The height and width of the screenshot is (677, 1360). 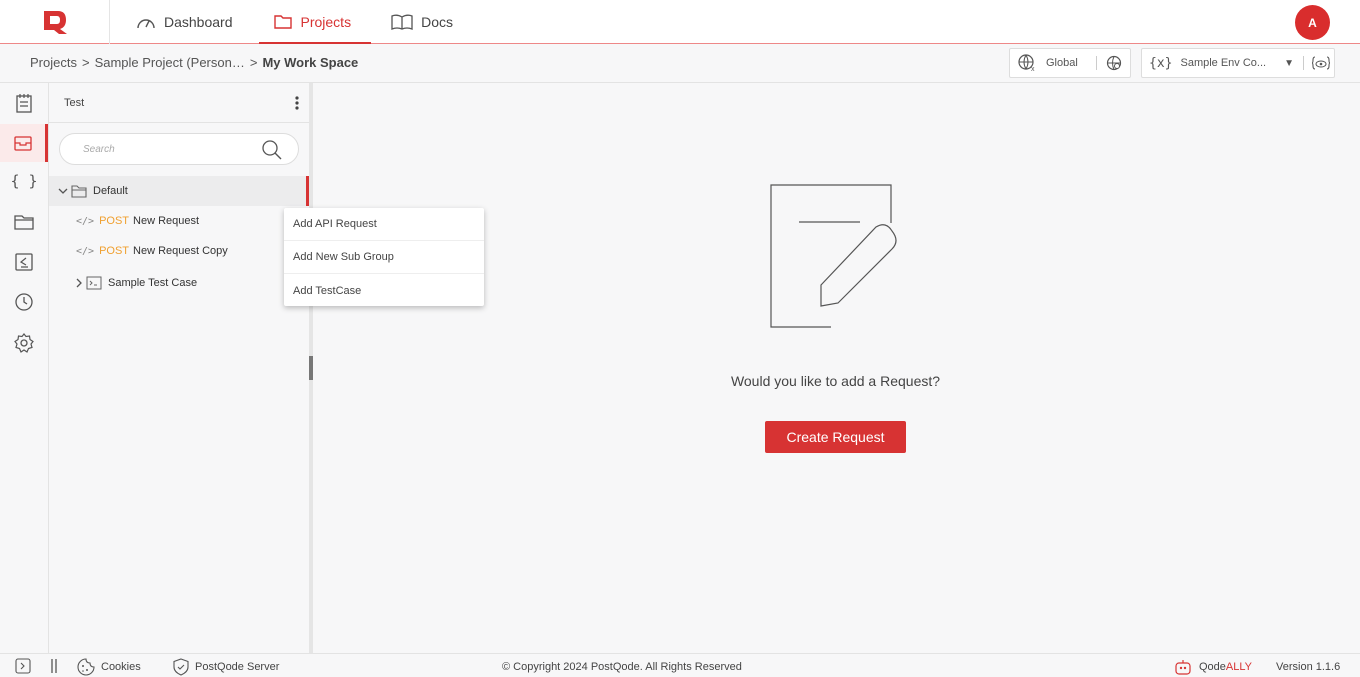 What do you see at coordinates (1239, 667) in the screenshot?
I see `qodeally-brand-b: ALLY` at bounding box center [1239, 667].